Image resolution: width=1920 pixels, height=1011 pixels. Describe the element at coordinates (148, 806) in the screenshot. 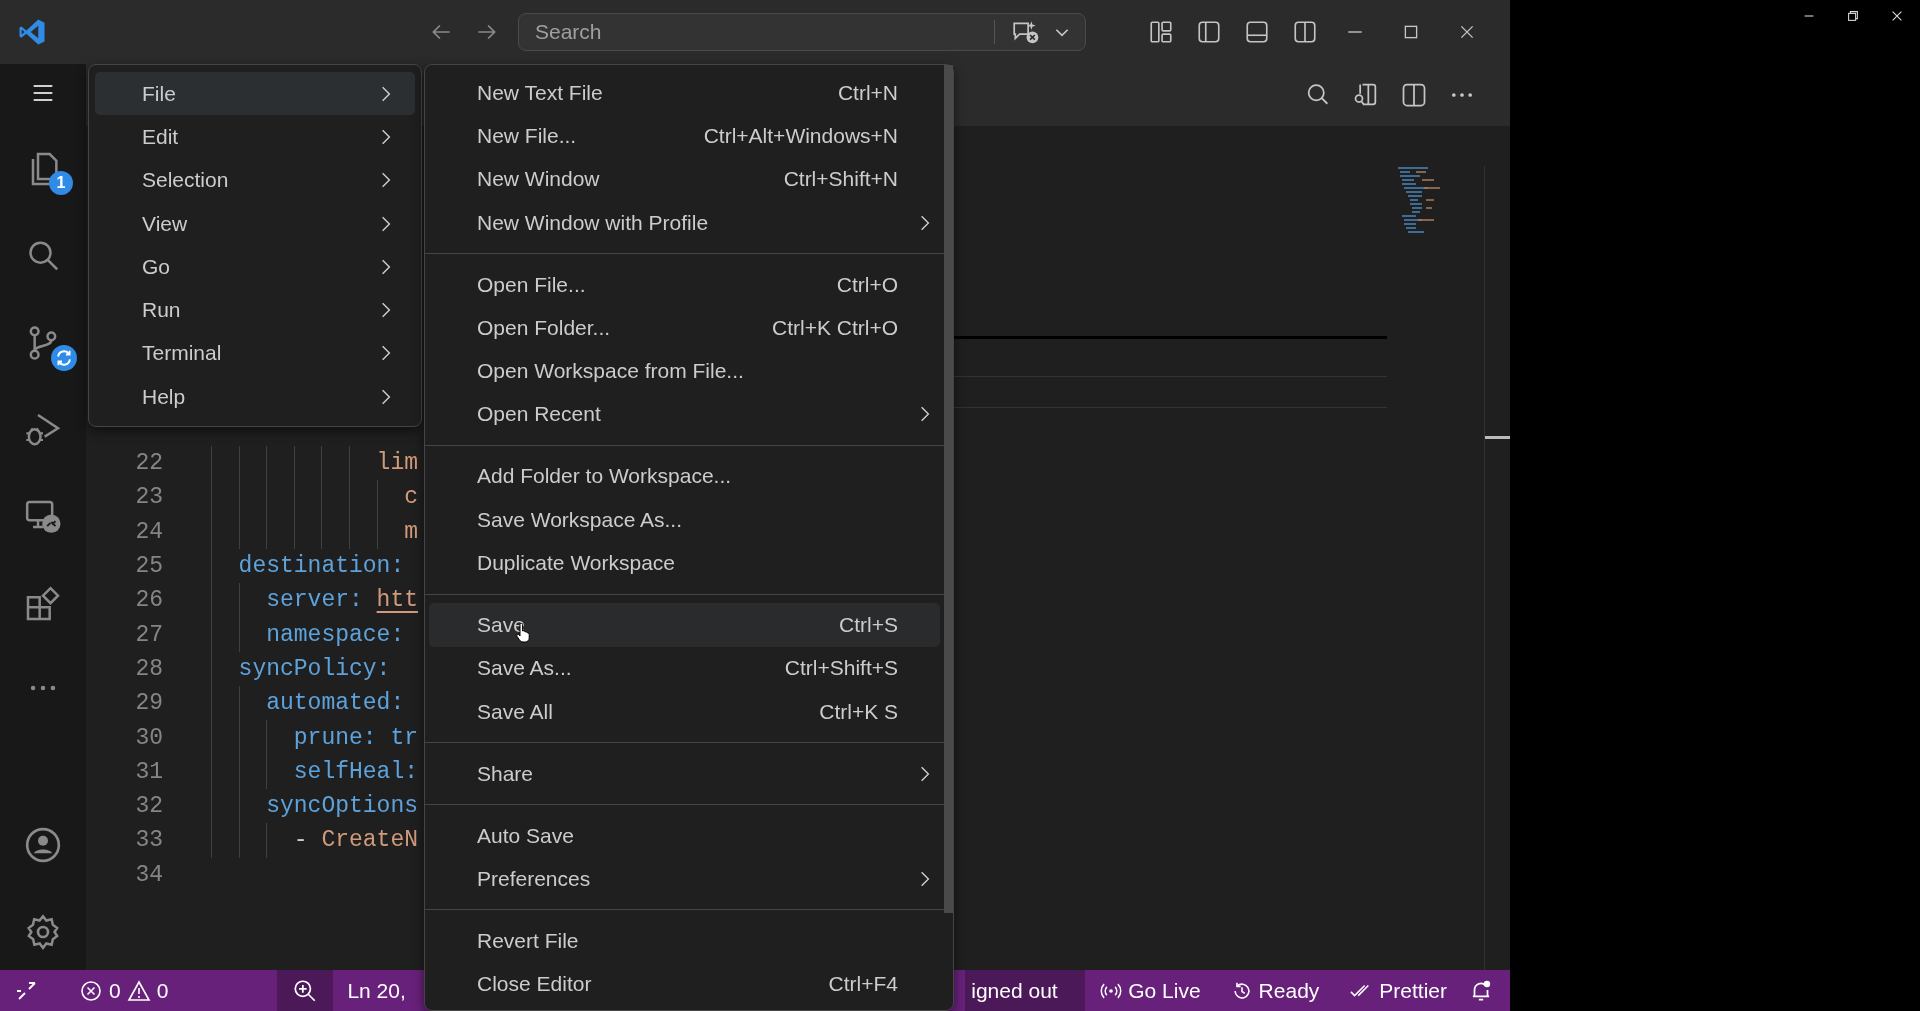

I see `line-number: 32` at that location.